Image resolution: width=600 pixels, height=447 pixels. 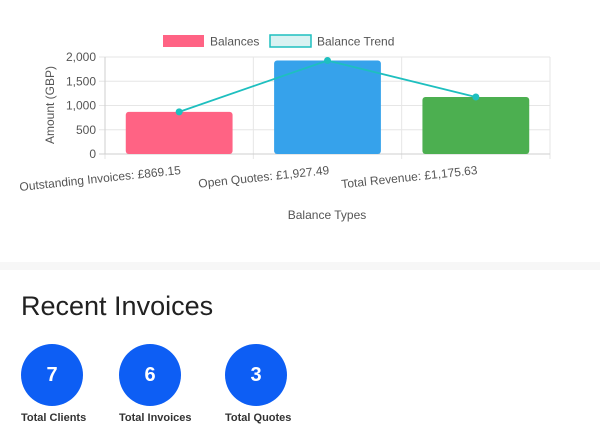 What do you see at coordinates (86, 130) in the screenshot?
I see `y-tick-label: 500` at bounding box center [86, 130].